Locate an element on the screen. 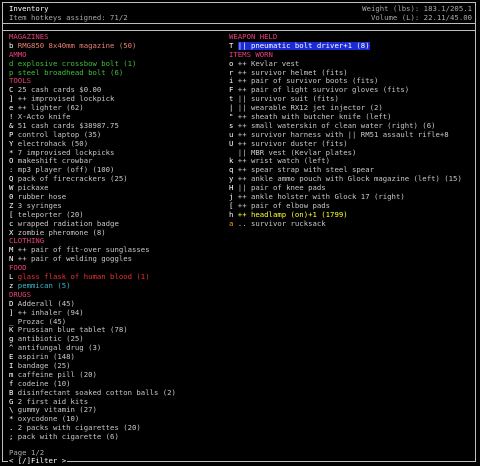  inventory-item-zombie-pheromone-8: X zombie pheromone (8) is located at coordinates (118, 233).